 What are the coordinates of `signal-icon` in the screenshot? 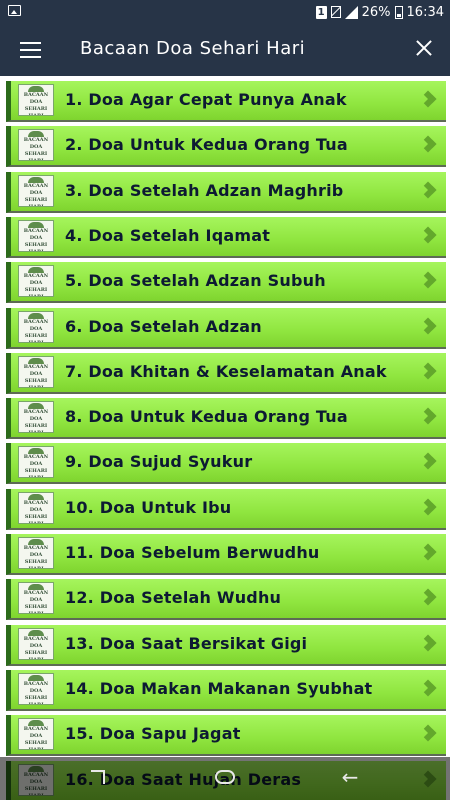 It's located at (351, 12).